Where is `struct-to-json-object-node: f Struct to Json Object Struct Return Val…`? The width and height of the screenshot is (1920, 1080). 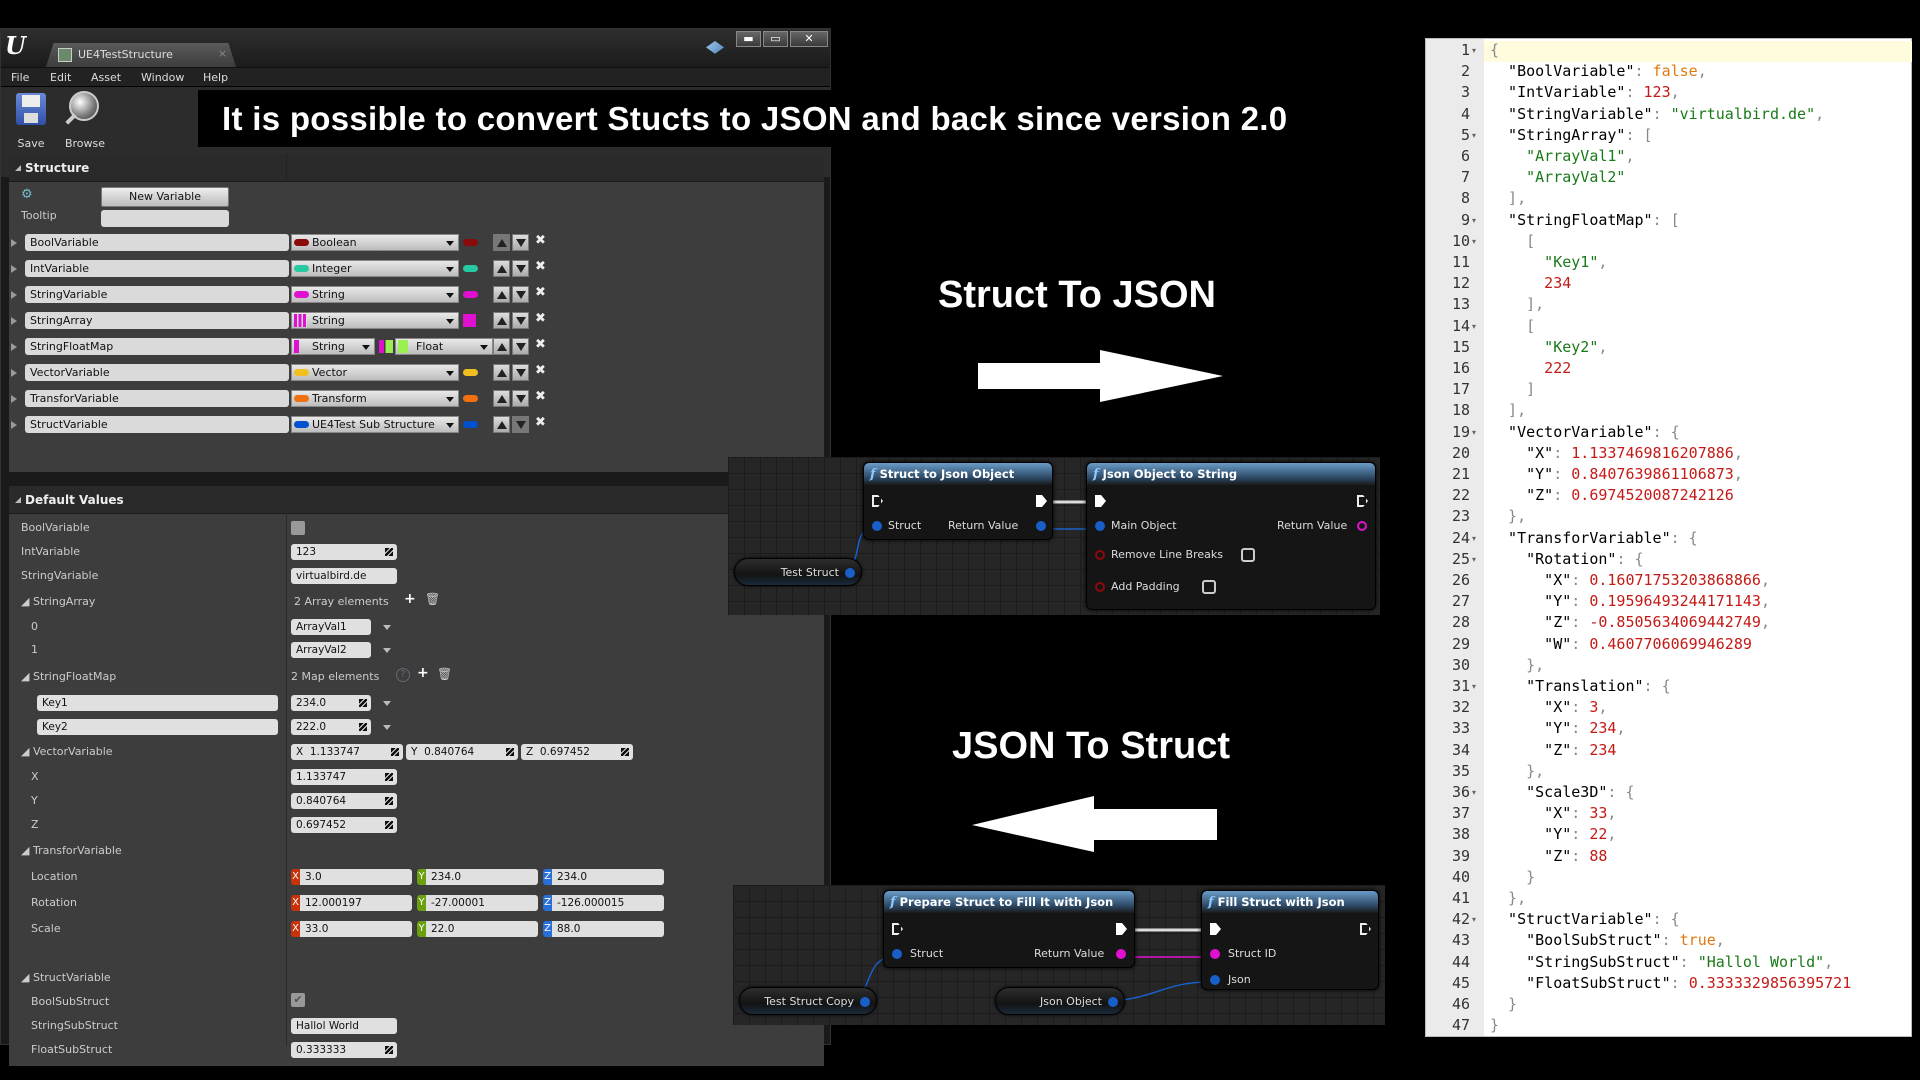
struct-to-json-object-node: f Struct to Json Object Struct Return Val… is located at coordinates (958, 501).